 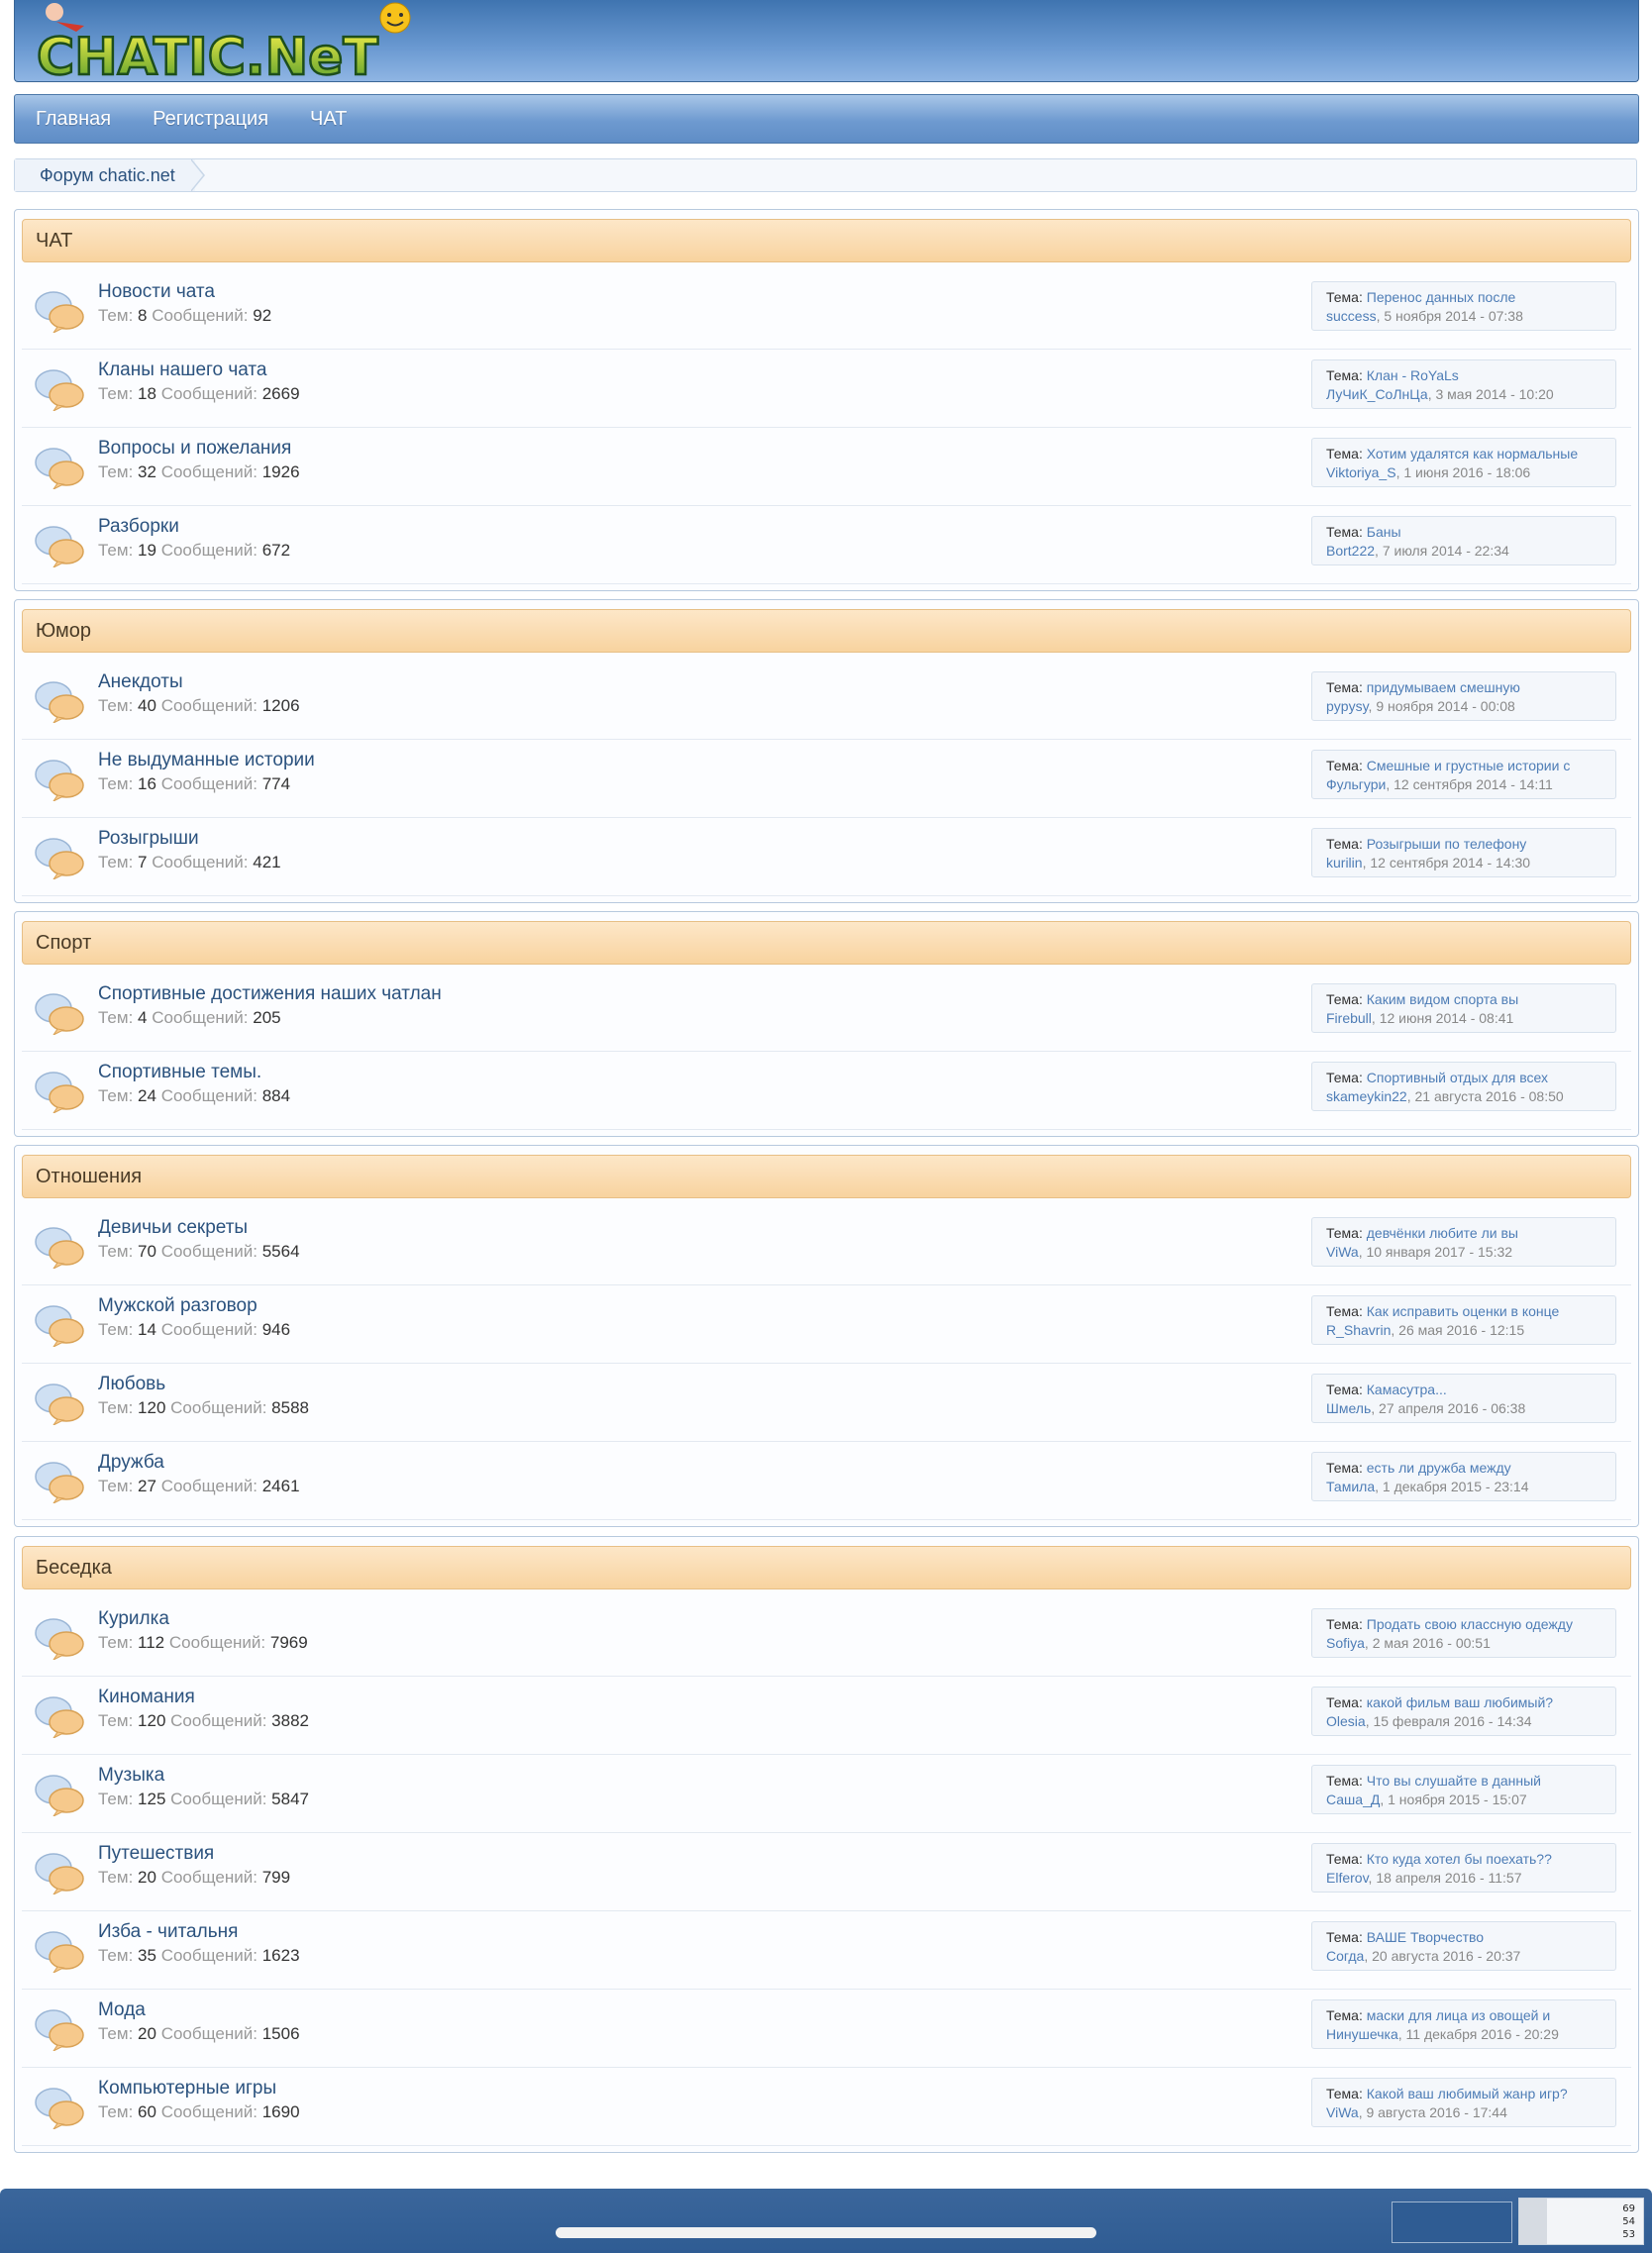 What do you see at coordinates (168, 1932) in the screenshot?
I see `forum-title-link: Изба - читальня` at bounding box center [168, 1932].